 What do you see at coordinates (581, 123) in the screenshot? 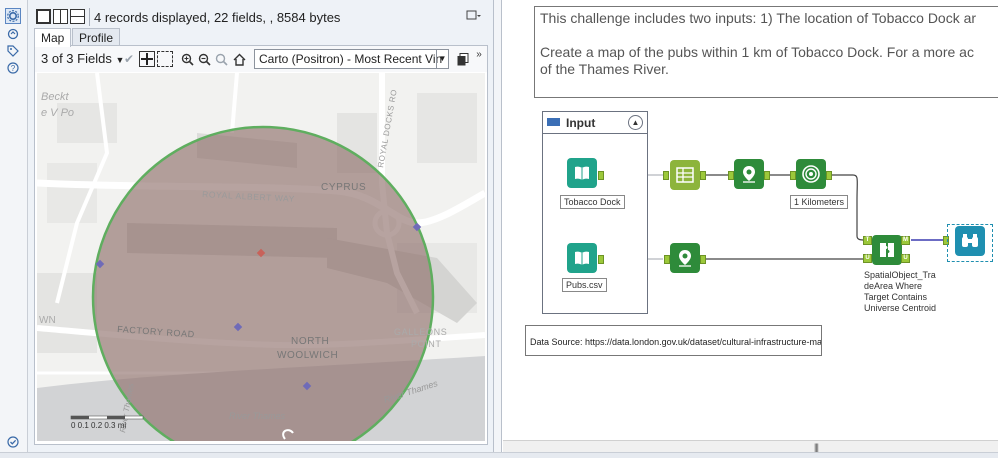
I see `container-title: Input` at bounding box center [581, 123].